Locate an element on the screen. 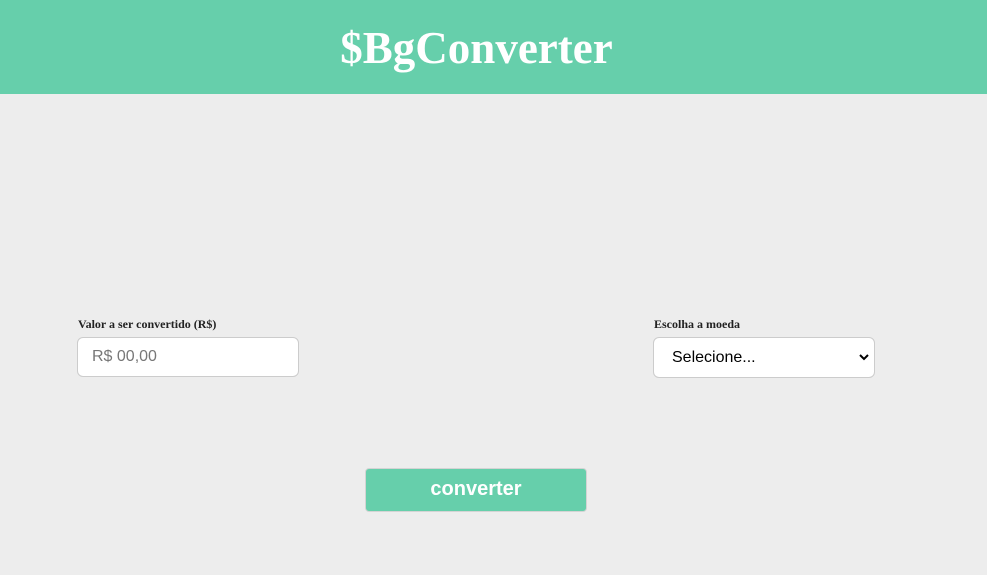 The image size is (987, 575). amount-label: Valor a ser convertido (R$) is located at coordinates (147, 324).